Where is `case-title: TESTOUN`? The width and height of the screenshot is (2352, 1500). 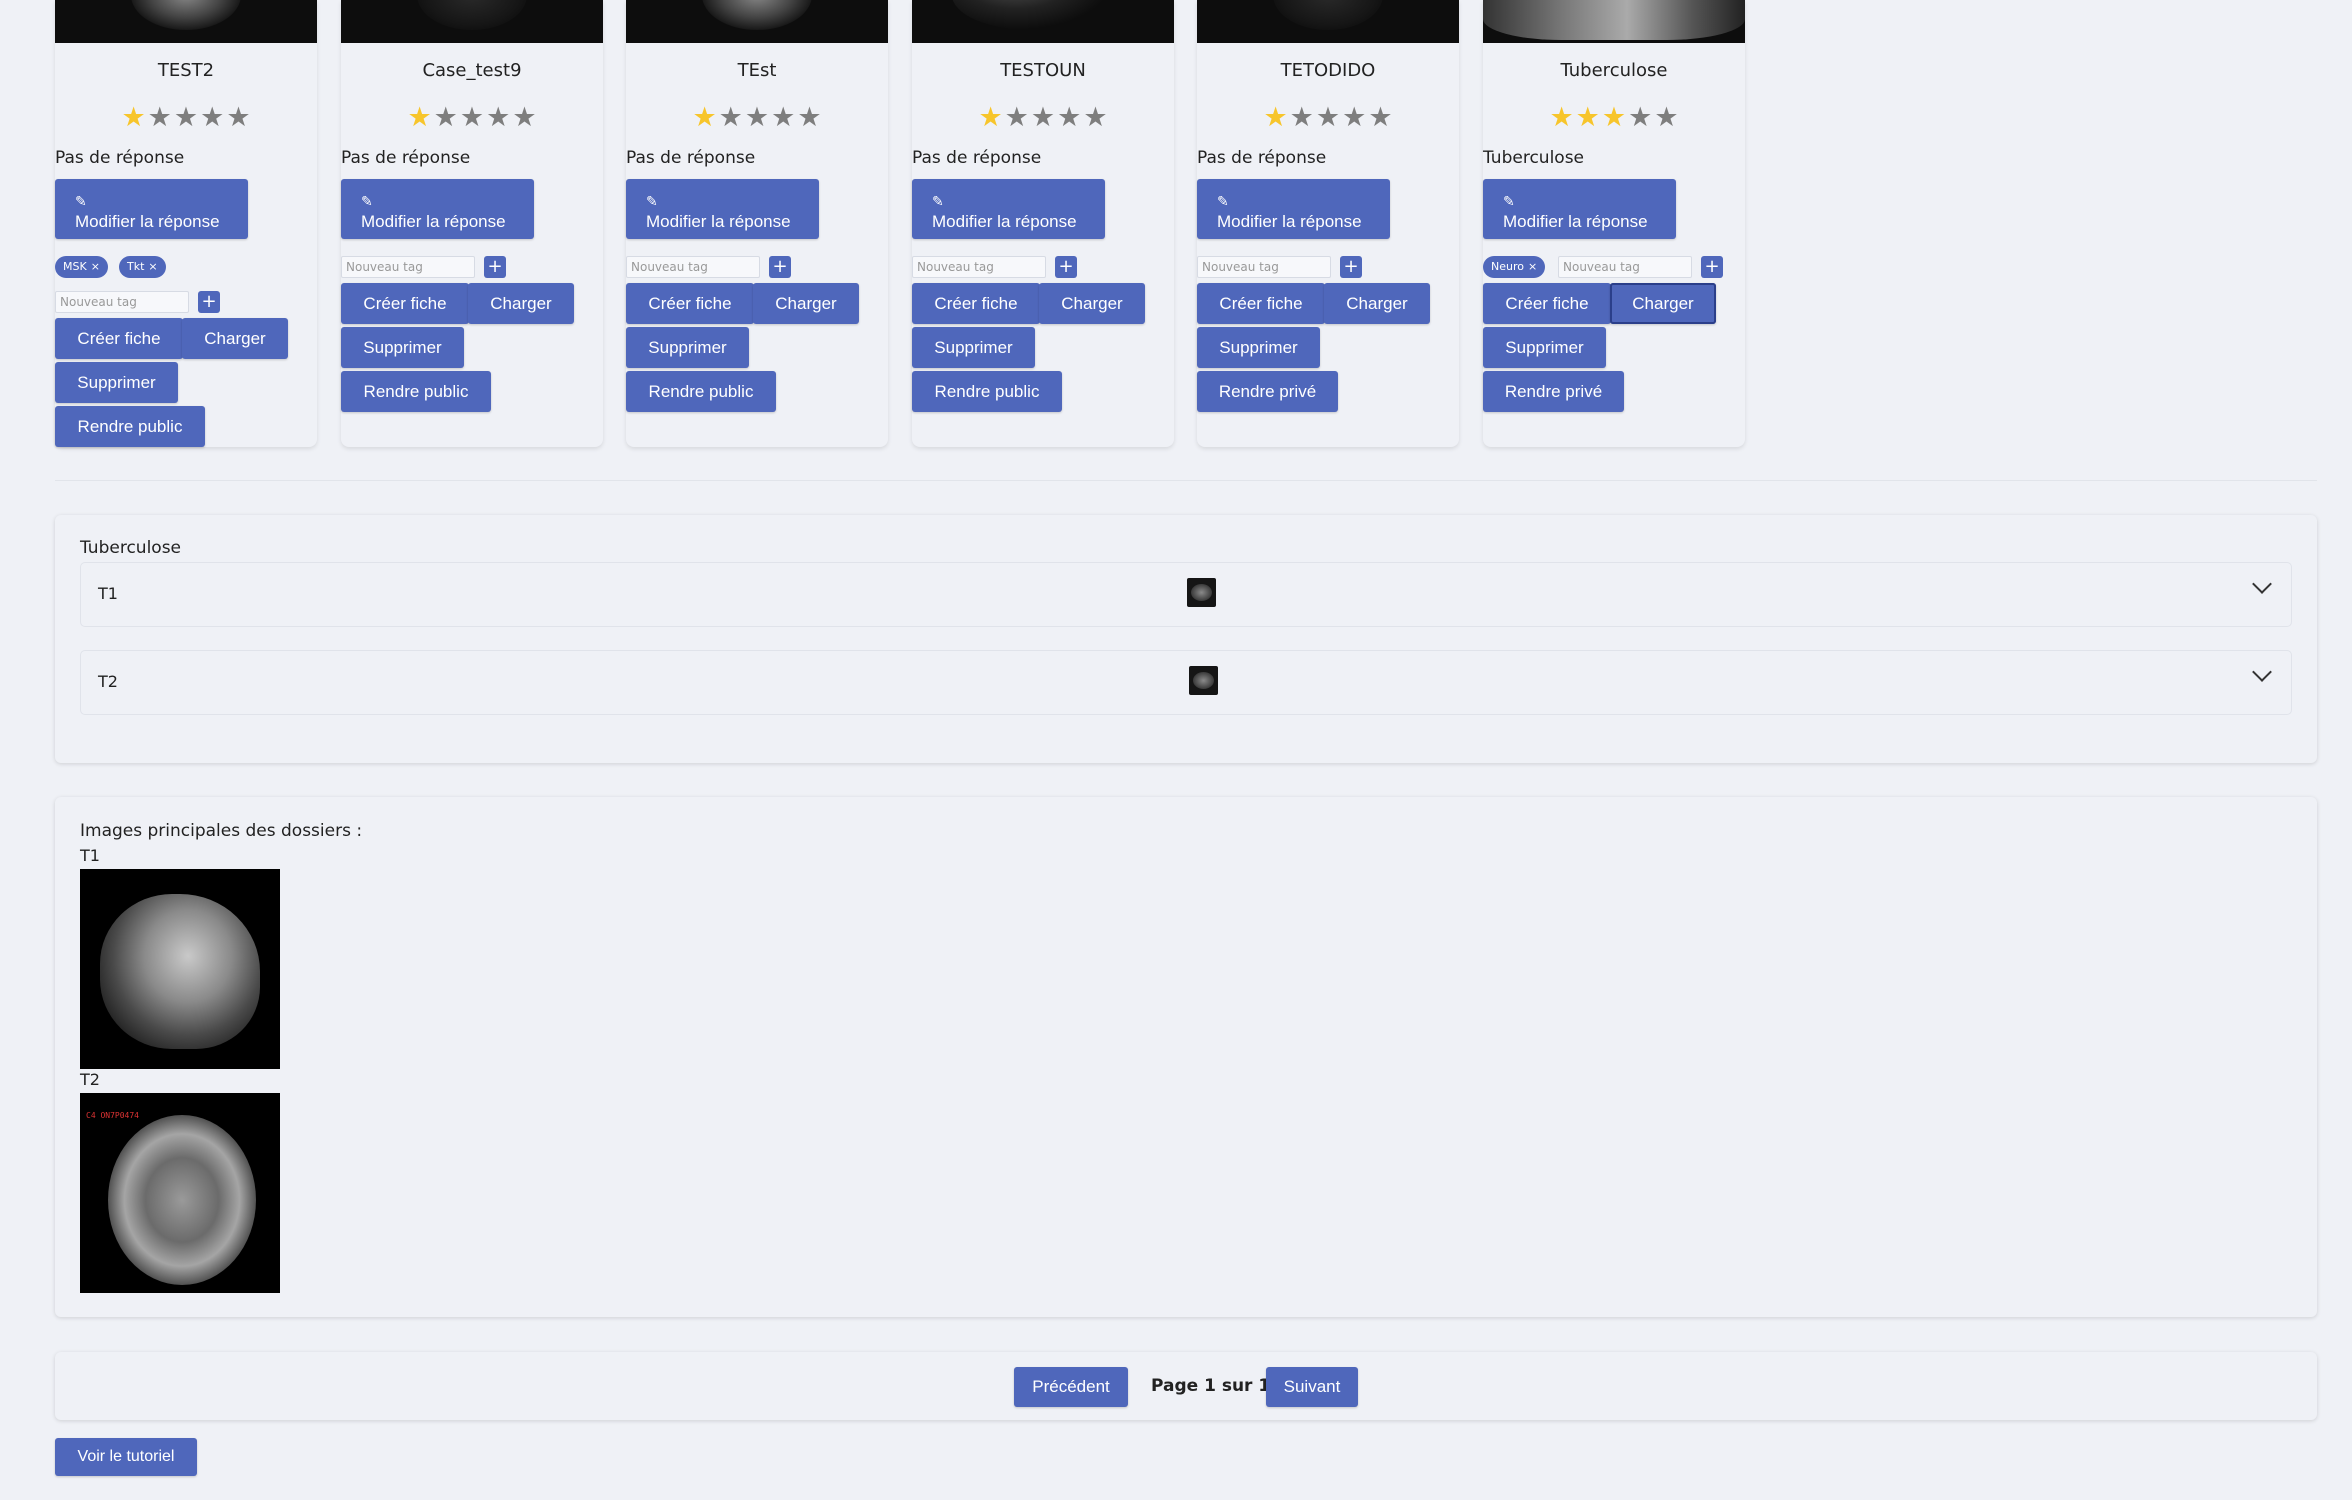 case-title: TESTOUN is located at coordinates (1043, 70).